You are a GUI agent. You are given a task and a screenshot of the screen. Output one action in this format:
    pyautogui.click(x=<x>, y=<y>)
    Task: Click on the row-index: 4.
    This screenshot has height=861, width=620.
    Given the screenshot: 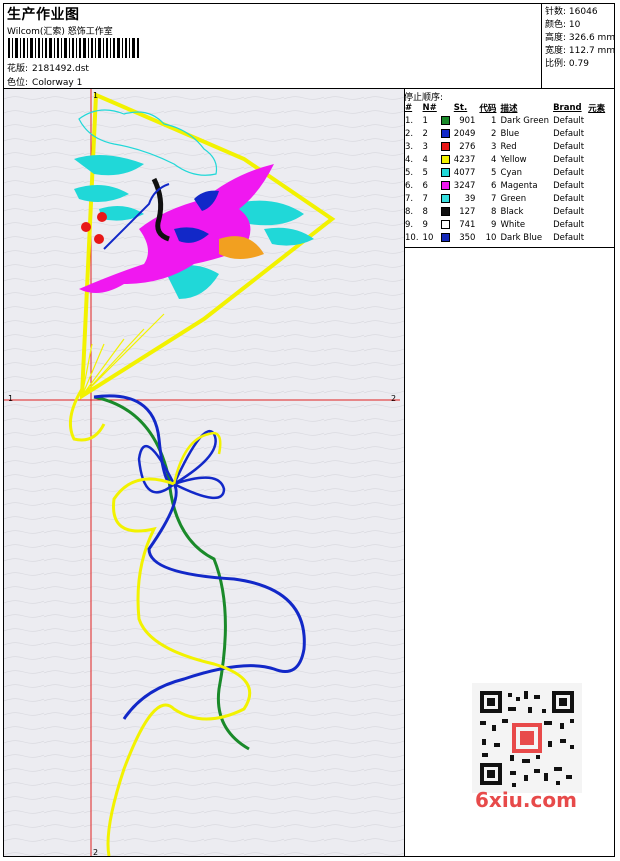 What is the action you would take?
    pyautogui.click(x=409, y=159)
    